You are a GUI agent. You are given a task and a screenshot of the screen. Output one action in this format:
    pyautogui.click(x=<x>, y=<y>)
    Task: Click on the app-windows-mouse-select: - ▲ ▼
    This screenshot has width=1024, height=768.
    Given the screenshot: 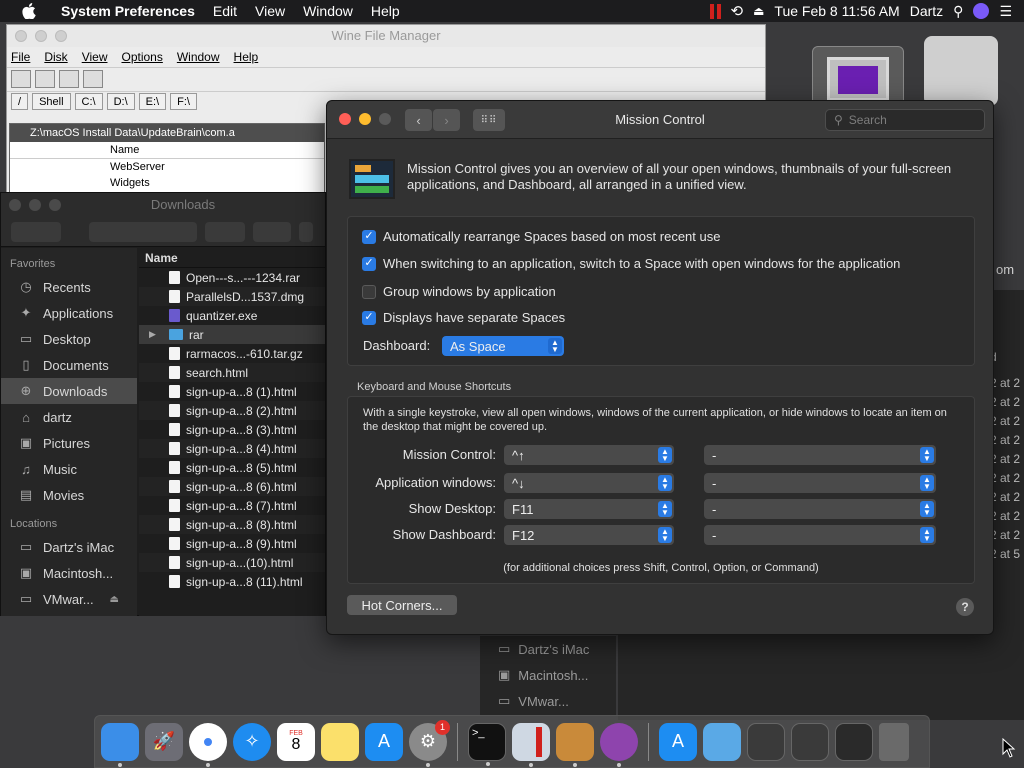 What is the action you would take?
    pyautogui.click(x=820, y=483)
    